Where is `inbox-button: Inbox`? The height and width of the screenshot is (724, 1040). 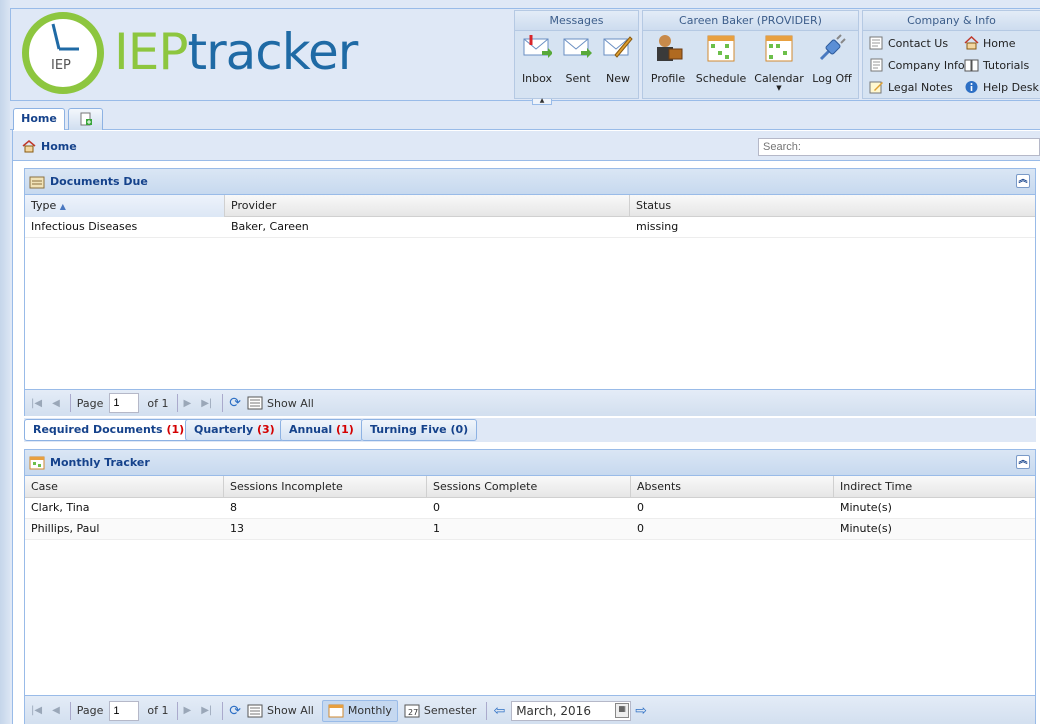
inbox-button: Inbox is located at coordinates (537, 59).